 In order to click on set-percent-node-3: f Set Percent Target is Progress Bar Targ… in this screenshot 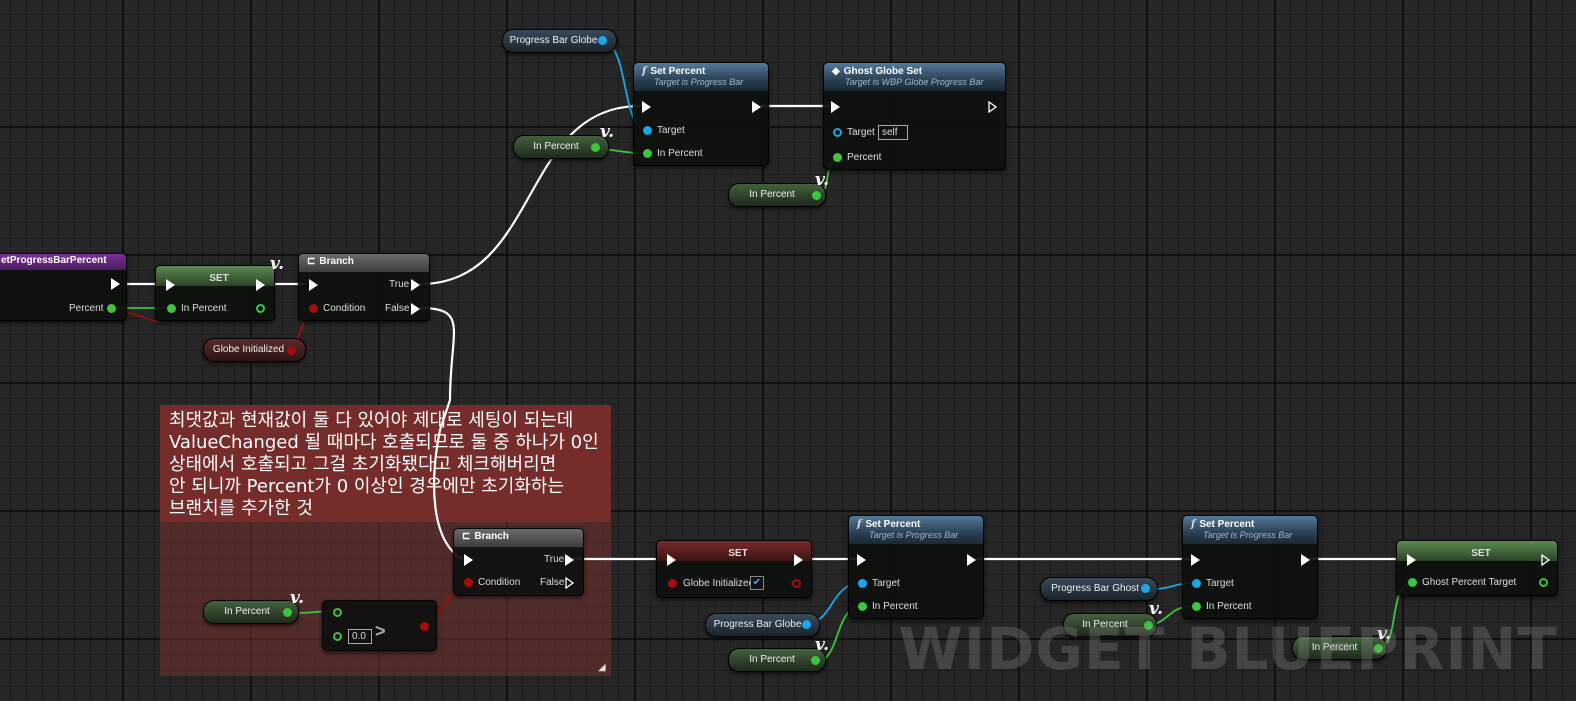, I will do `click(1250, 567)`.